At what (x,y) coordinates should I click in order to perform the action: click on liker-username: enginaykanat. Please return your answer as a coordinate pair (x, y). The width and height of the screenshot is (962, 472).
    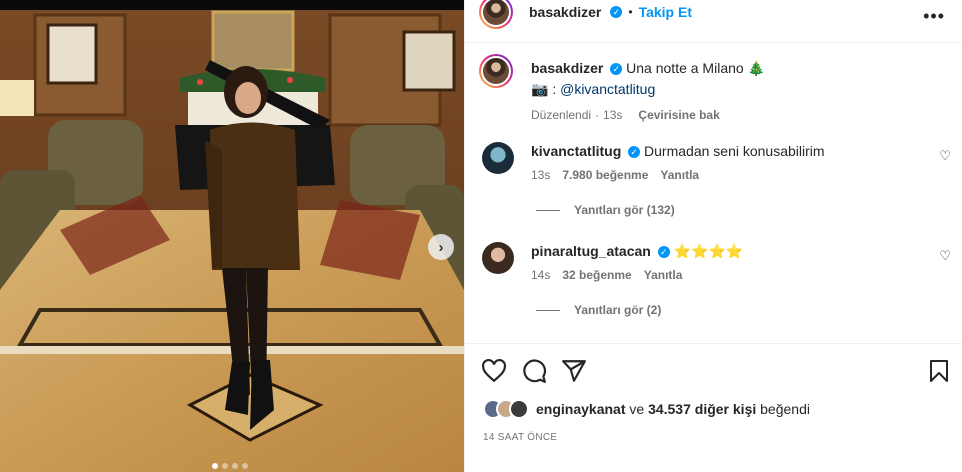
    Looking at the image, I should click on (580, 409).